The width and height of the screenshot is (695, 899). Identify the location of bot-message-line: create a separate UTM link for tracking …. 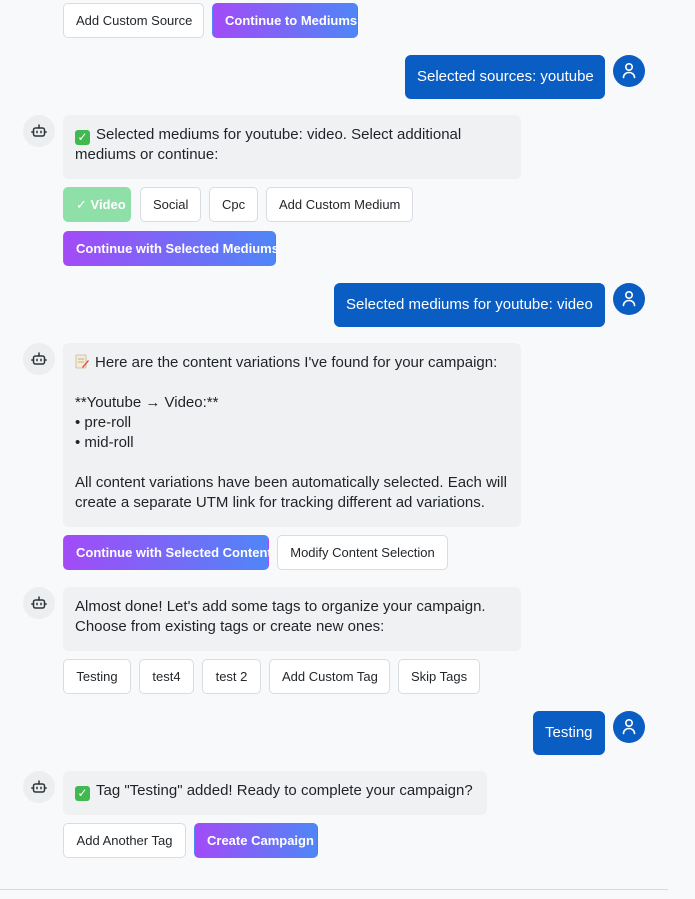
(280, 502).